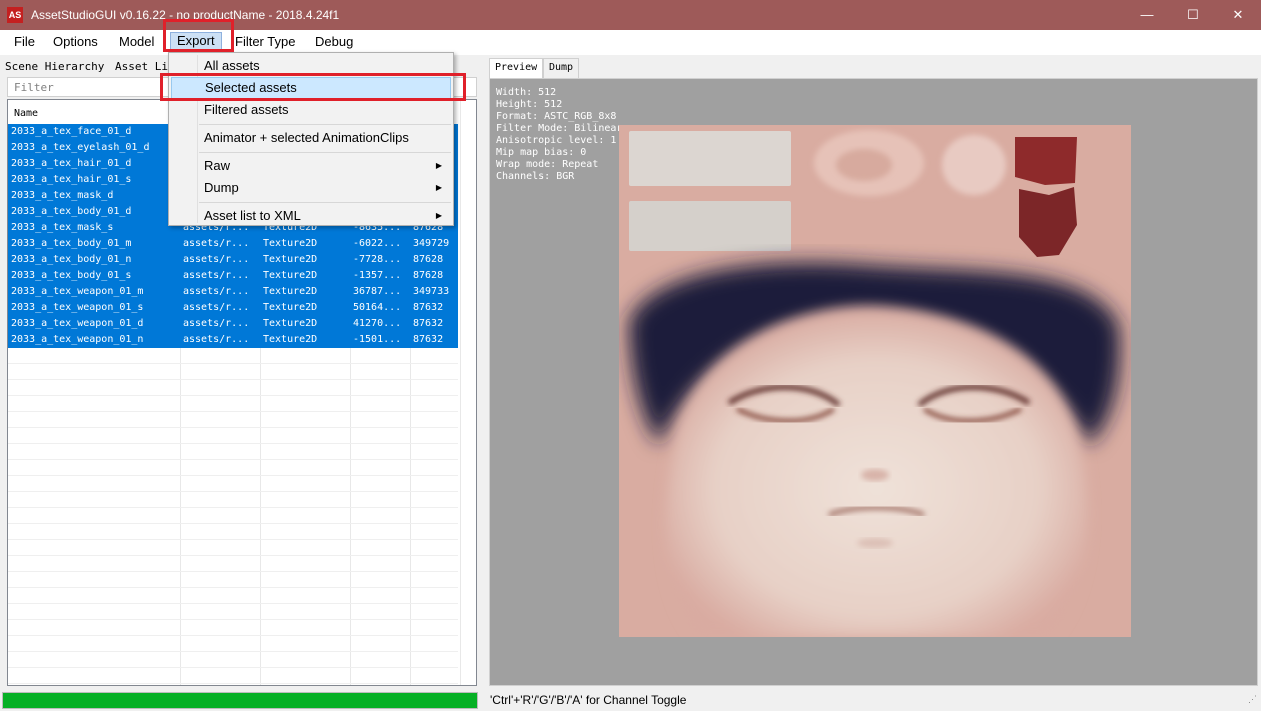 This screenshot has height=711, width=1261. Describe the element at coordinates (80, 147) in the screenshot. I see `cell-name: 2033_a_tex_eyelash_01_d` at that location.